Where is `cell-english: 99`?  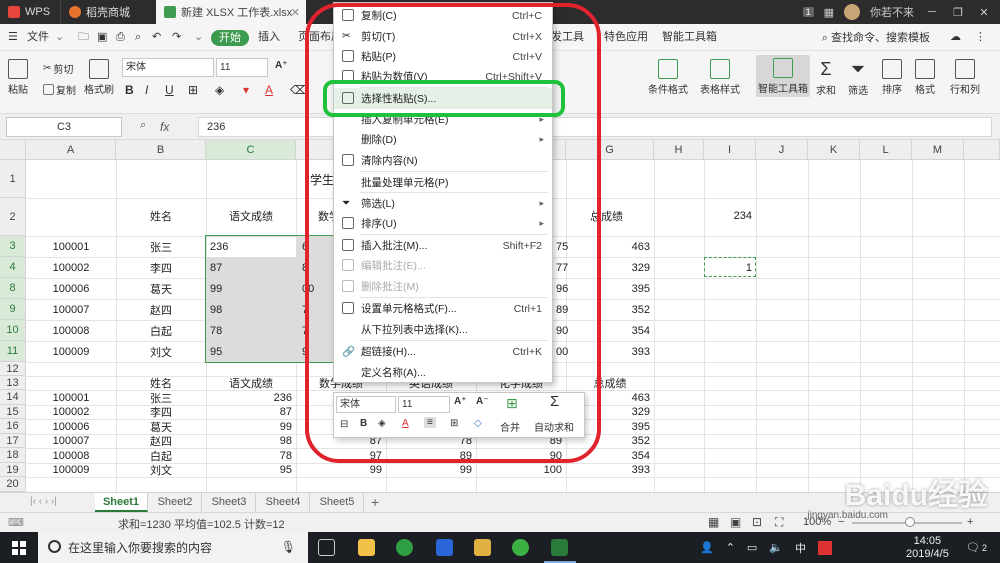
cell-english: 99 is located at coordinates (431, 470).